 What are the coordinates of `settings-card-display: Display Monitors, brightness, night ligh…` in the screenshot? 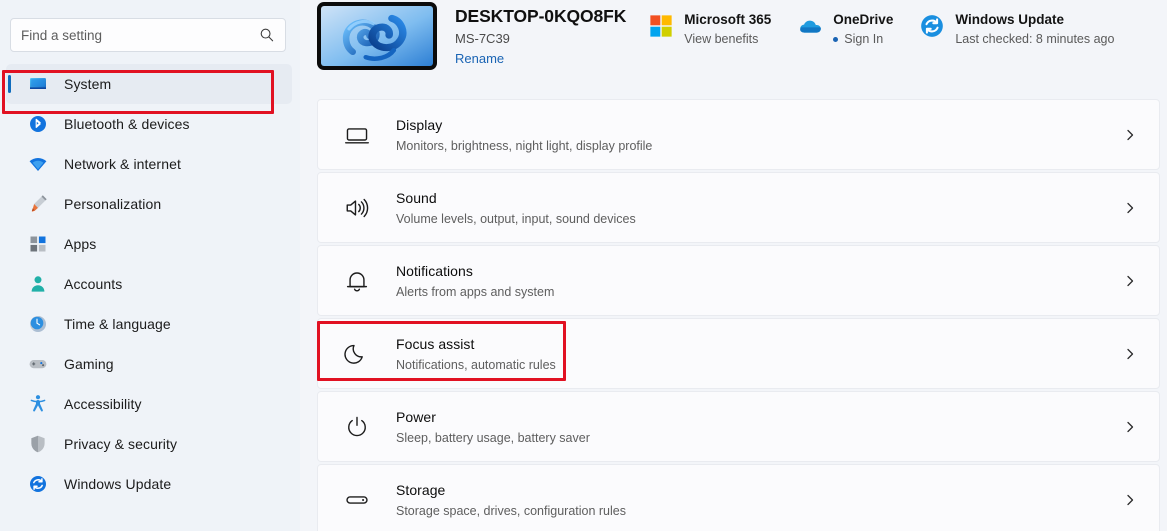 It's located at (738, 134).